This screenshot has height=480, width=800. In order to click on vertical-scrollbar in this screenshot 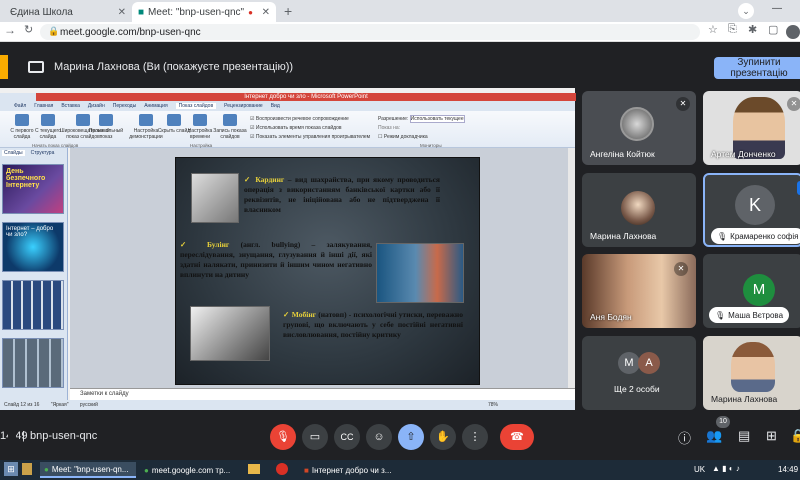, I will do `click(571, 268)`.